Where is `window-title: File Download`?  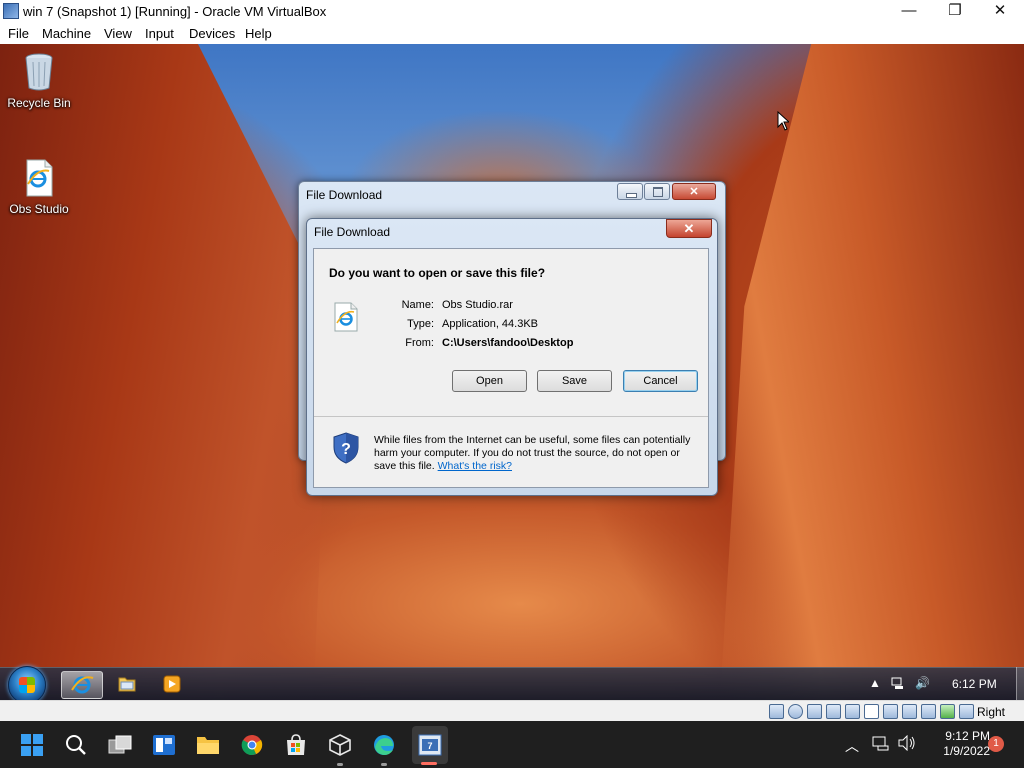
window-title: File Download is located at coordinates (344, 195).